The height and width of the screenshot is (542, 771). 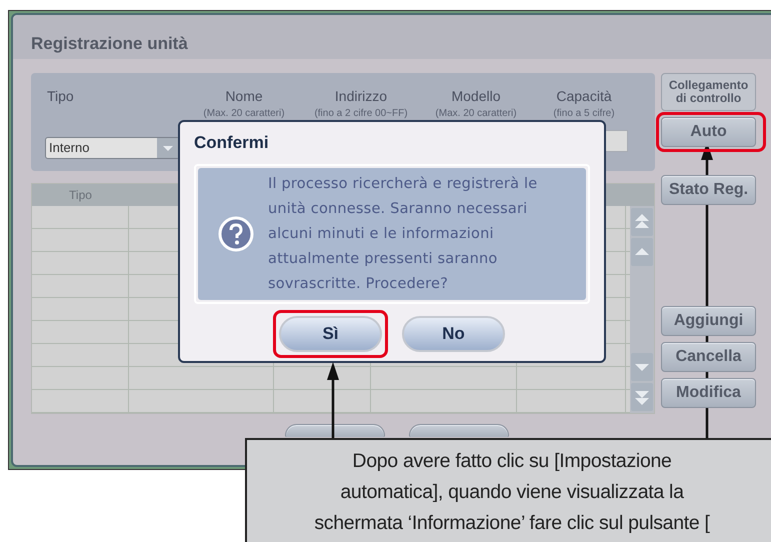 What do you see at coordinates (708, 132) in the screenshot?
I see `side-button: Auto` at bounding box center [708, 132].